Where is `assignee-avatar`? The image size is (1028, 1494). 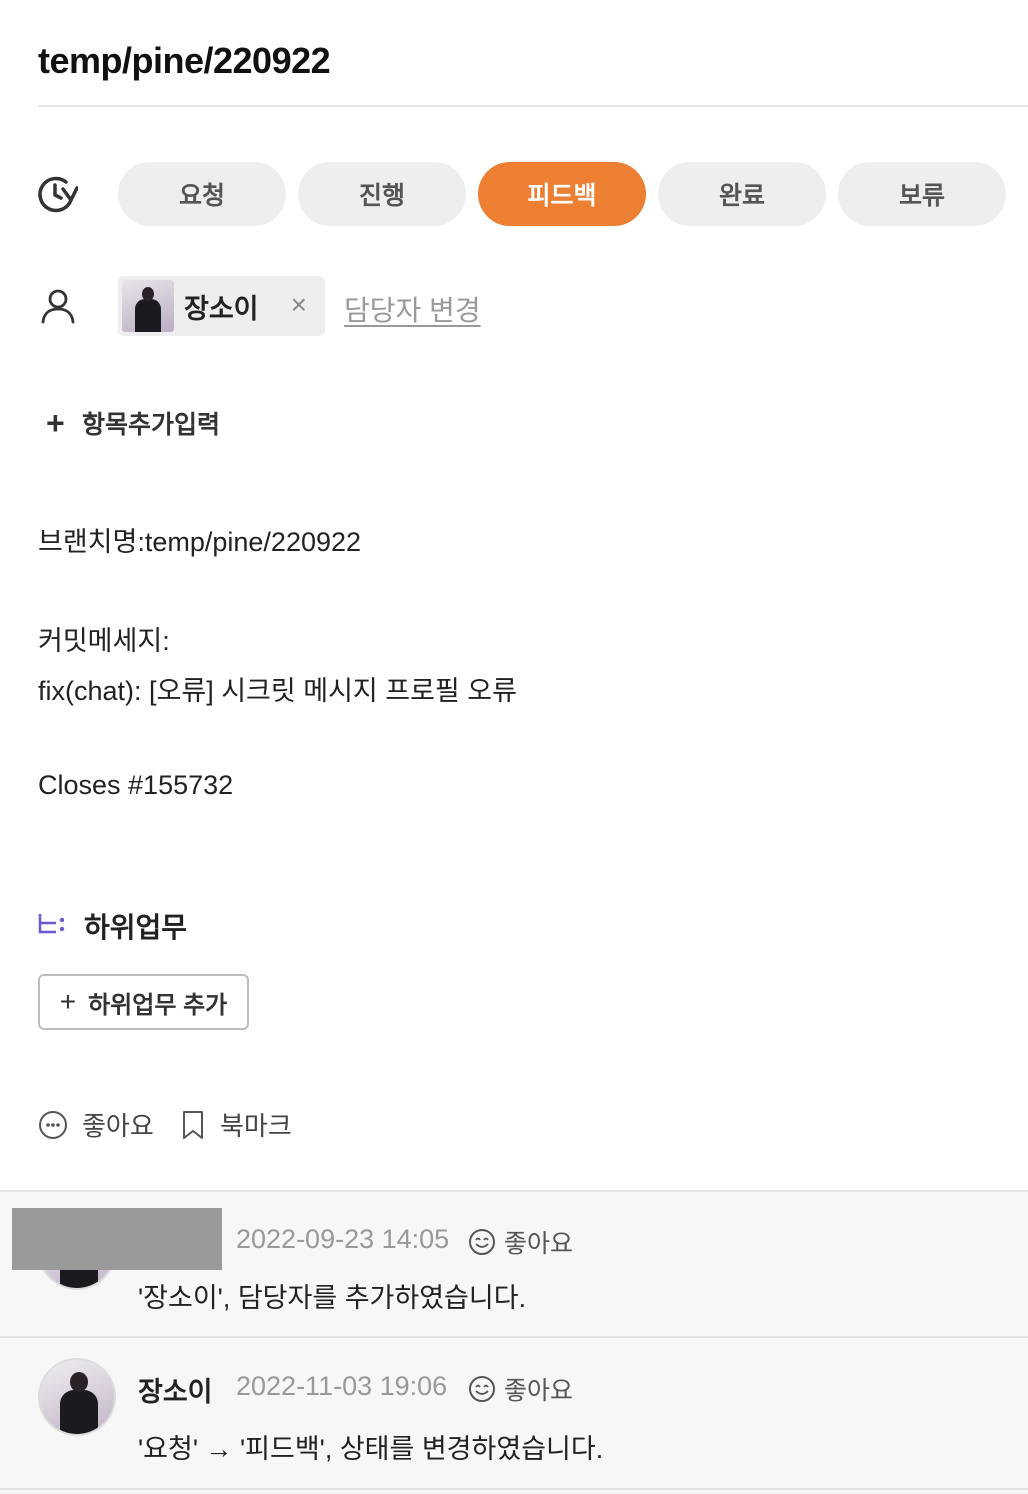
assignee-avatar is located at coordinates (148, 306).